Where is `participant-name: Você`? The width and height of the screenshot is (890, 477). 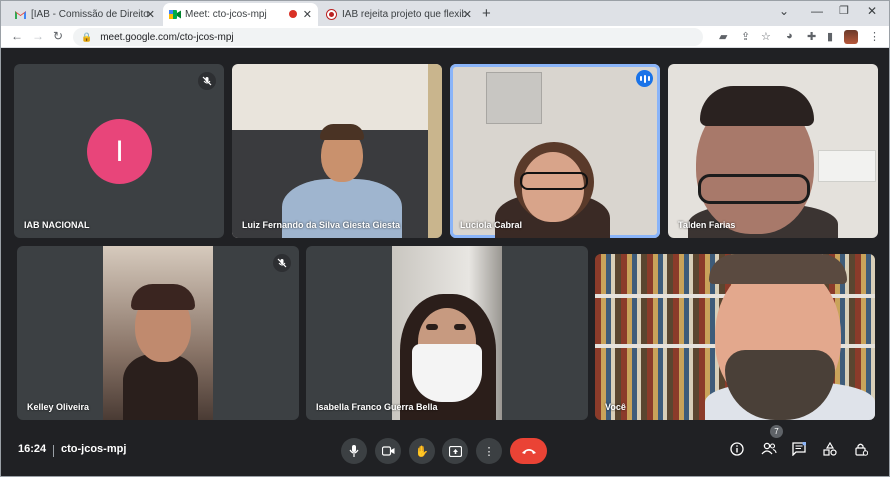
participant-name: Você is located at coordinates (615, 407).